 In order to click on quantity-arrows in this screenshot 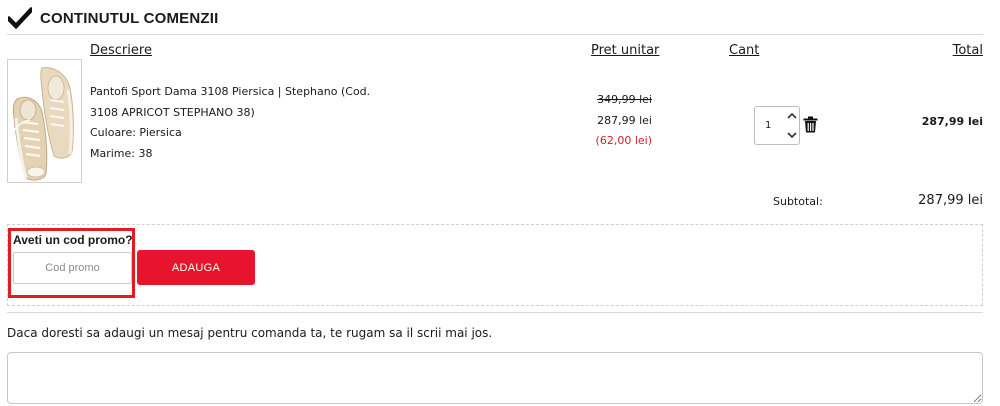, I will do `click(792, 125)`.